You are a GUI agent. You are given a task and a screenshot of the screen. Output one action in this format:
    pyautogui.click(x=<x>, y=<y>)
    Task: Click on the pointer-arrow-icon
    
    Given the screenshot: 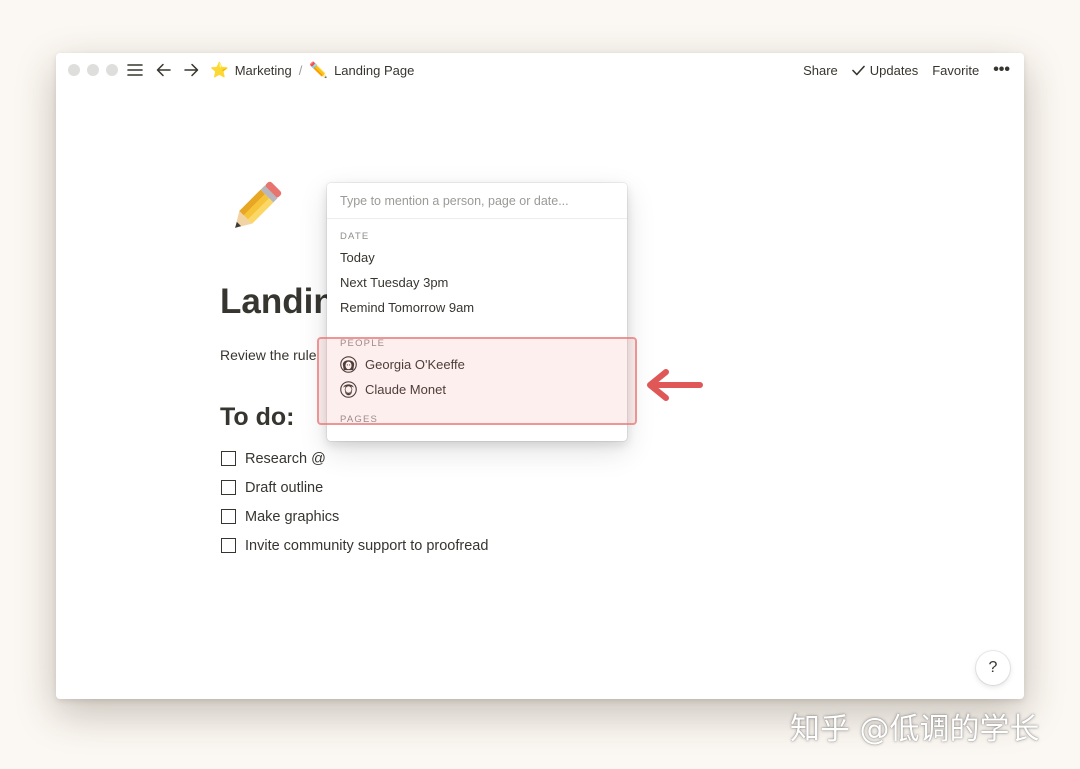 What is the action you would take?
    pyautogui.click(x=675, y=385)
    